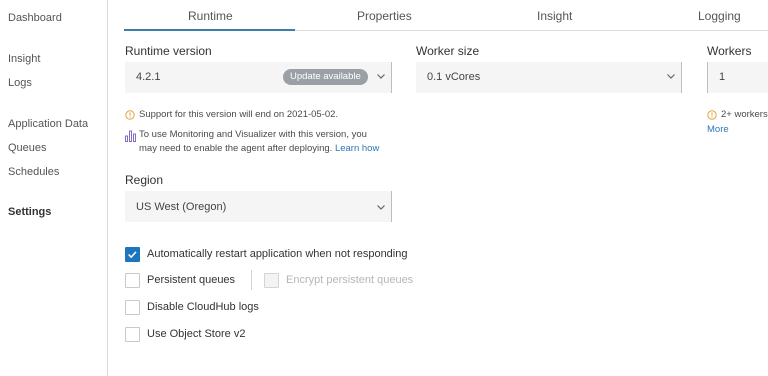  What do you see at coordinates (258, 206) in the screenshot?
I see `region-select: US West (Oregon)` at bounding box center [258, 206].